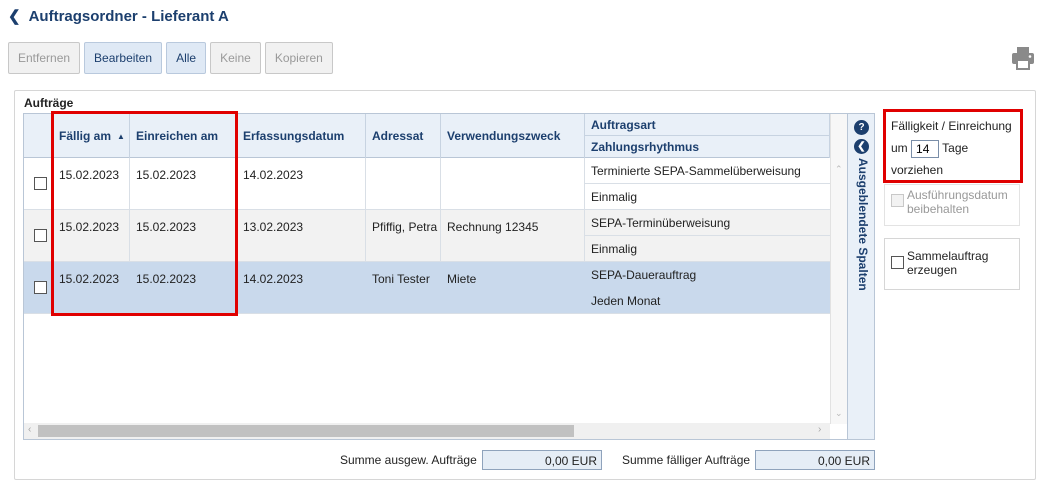  What do you see at coordinates (815, 460) in the screenshot?
I see `sum-due-value: 0,00 EUR` at bounding box center [815, 460].